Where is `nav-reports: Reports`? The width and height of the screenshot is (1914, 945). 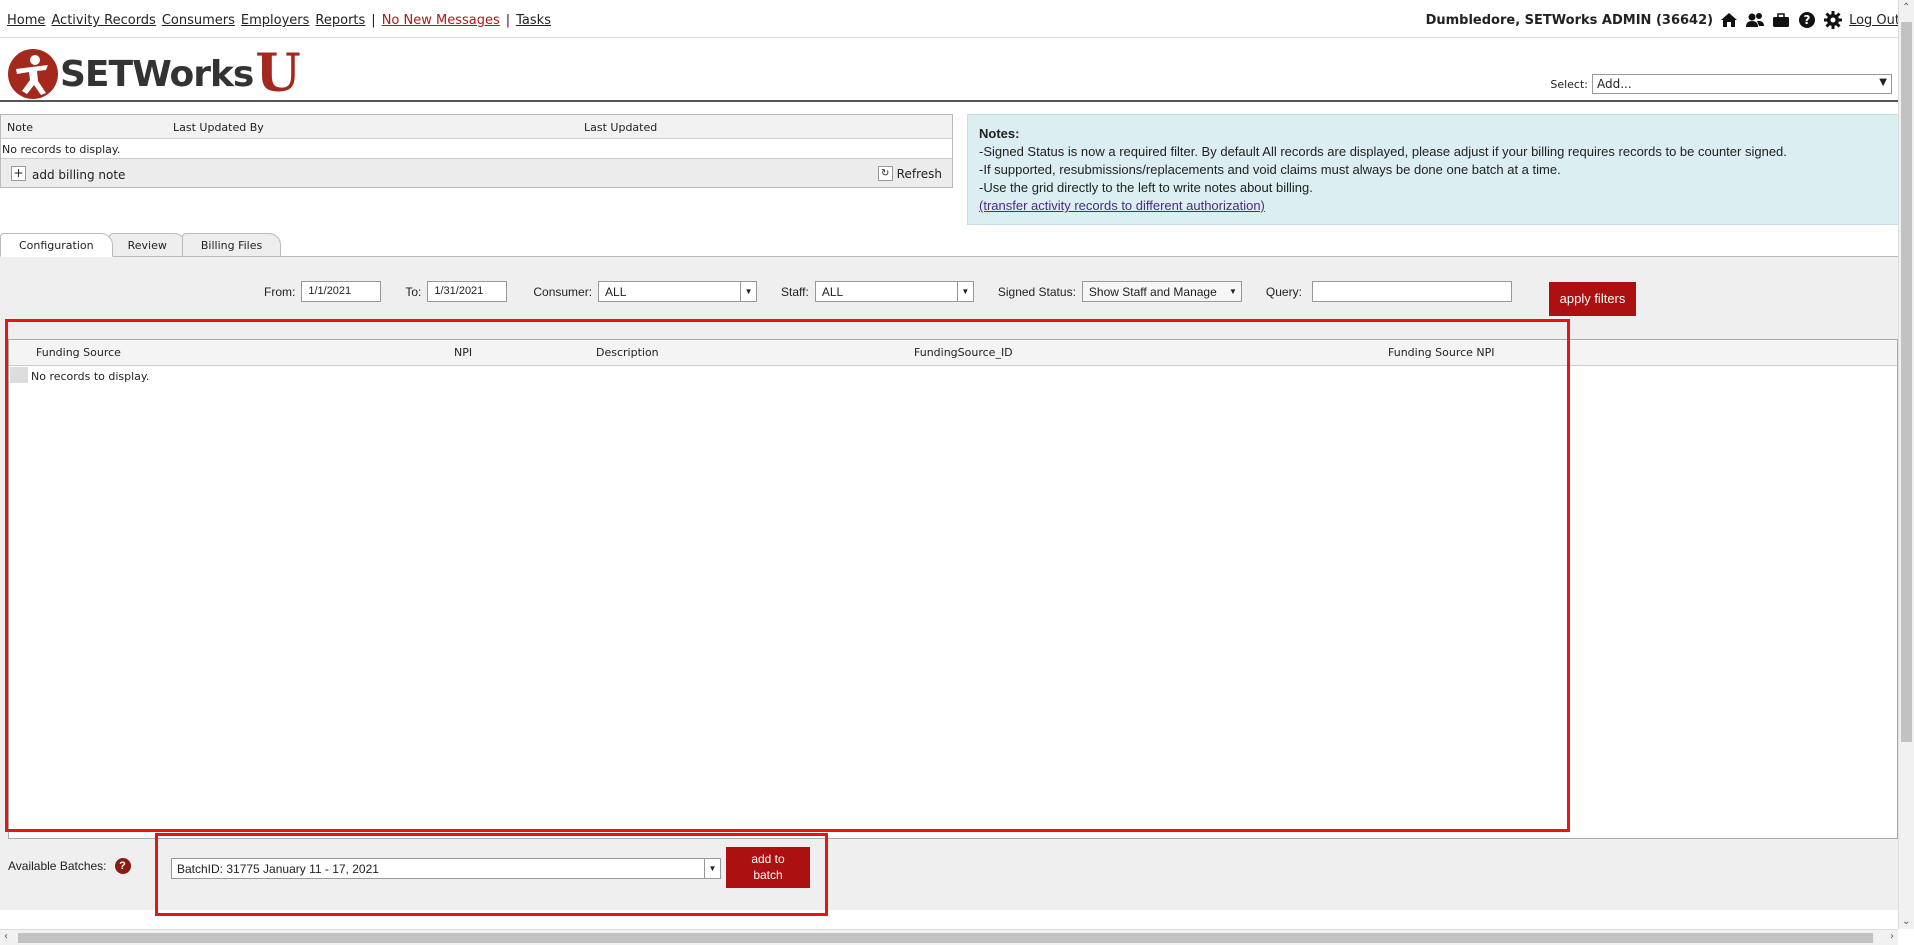 nav-reports: Reports is located at coordinates (340, 20).